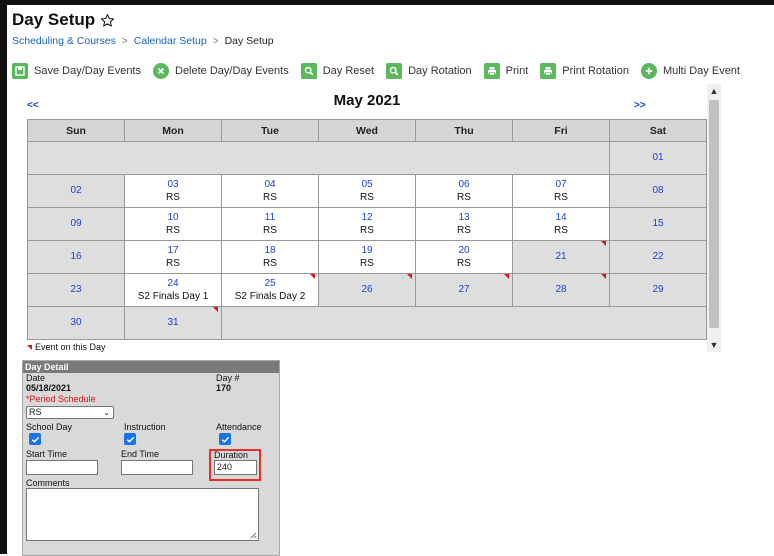  Describe the element at coordinates (76, 191) in the screenshot. I see `calendar-day-cell: 02` at that location.